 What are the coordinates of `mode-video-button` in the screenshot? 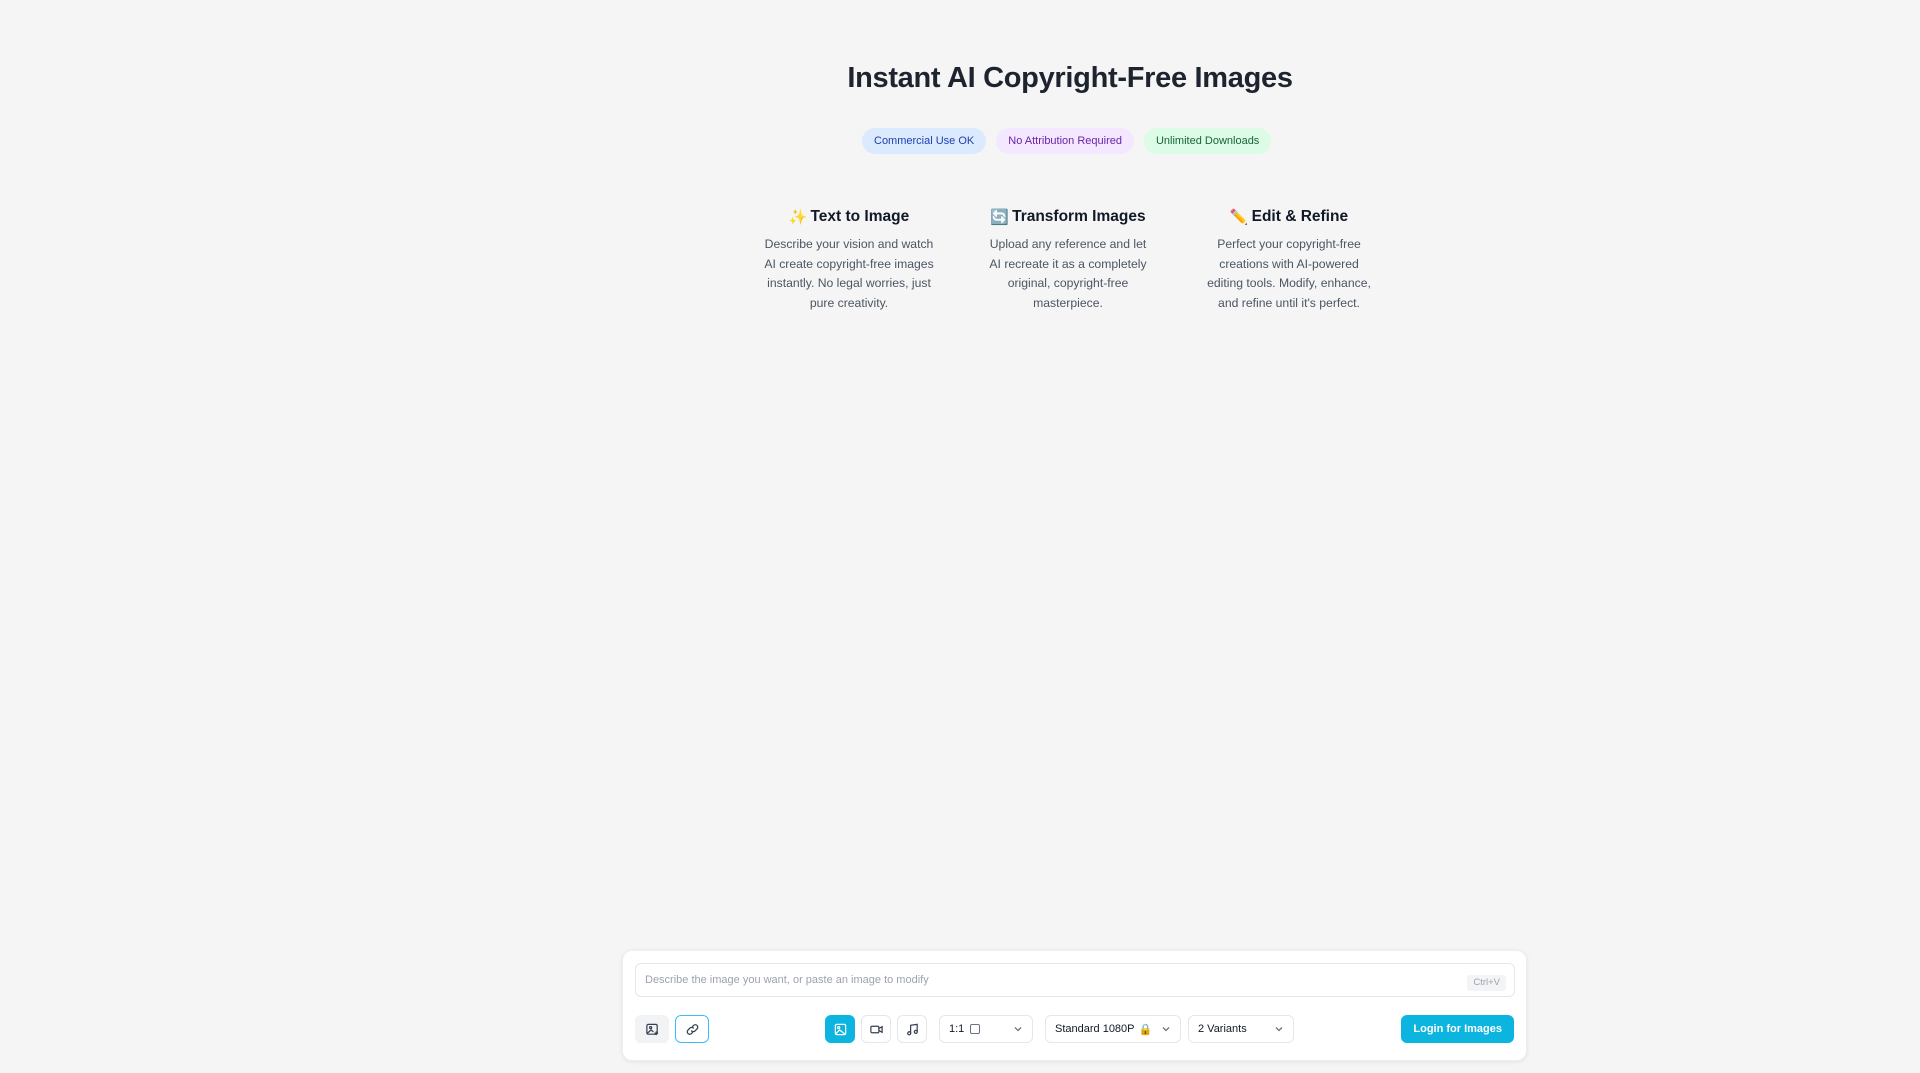 It's located at (876, 1029).